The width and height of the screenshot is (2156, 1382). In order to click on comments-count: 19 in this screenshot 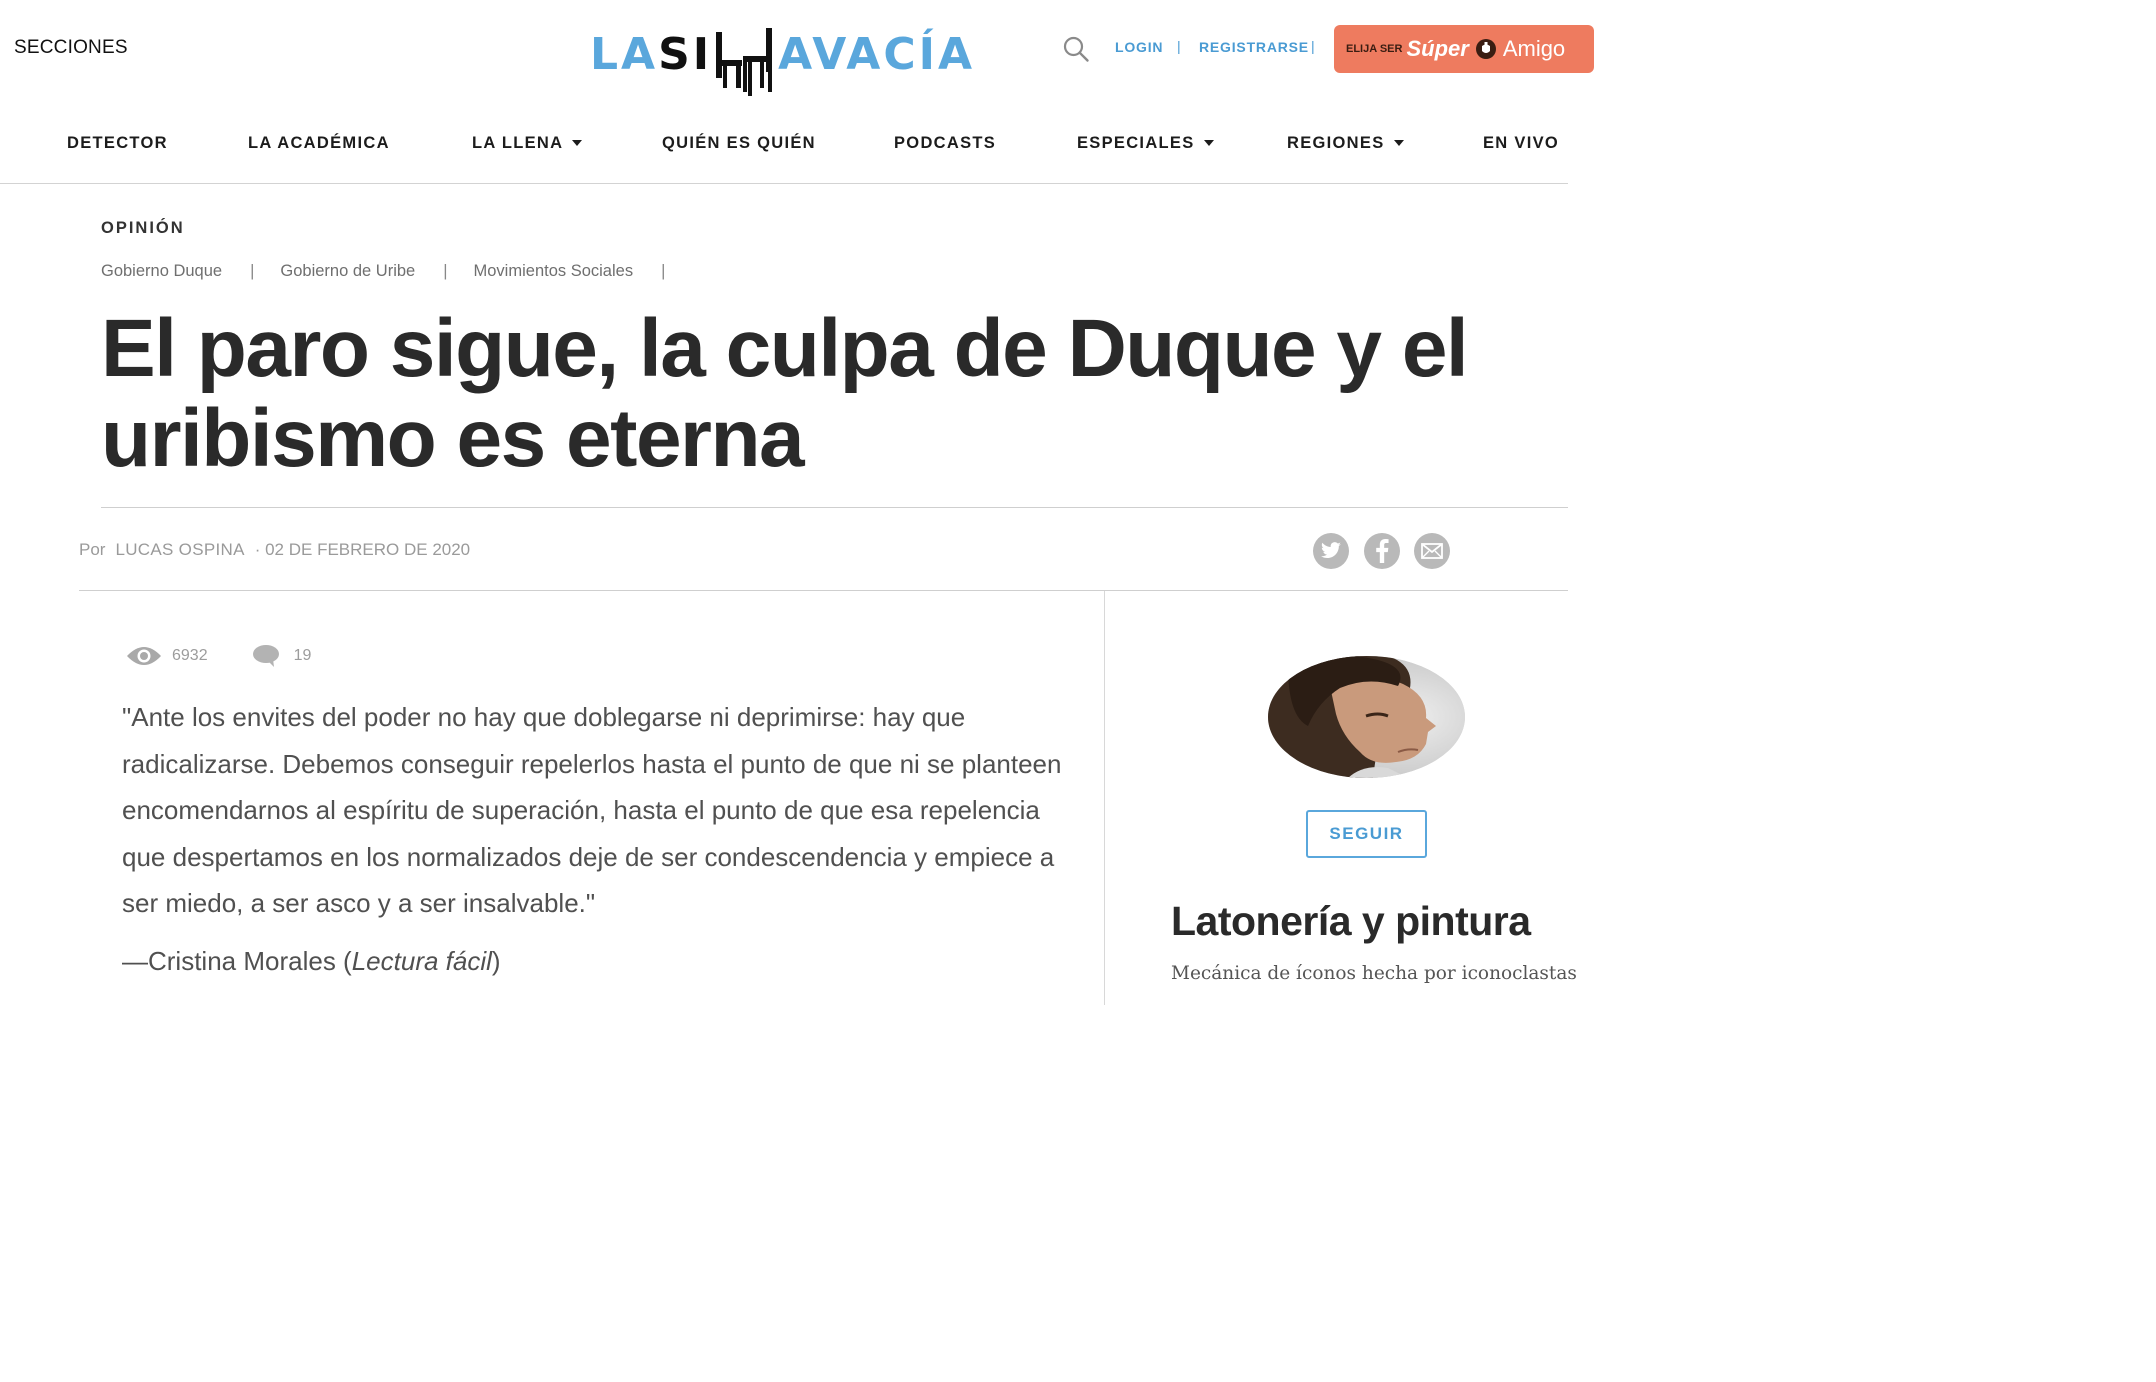, I will do `click(303, 656)`.